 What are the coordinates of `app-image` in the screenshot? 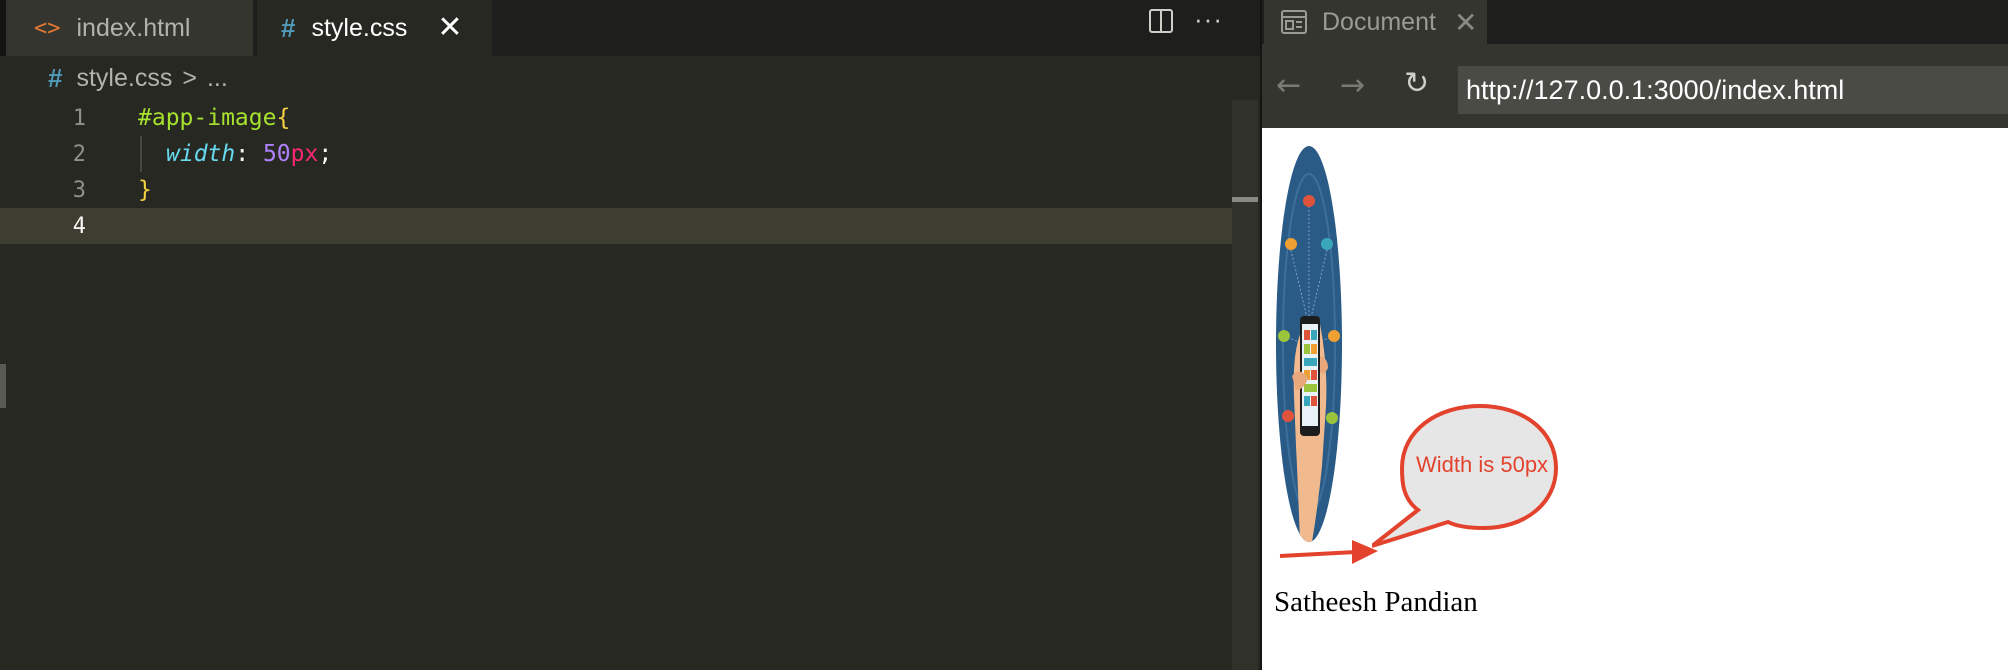 It's located at (1309, 344).